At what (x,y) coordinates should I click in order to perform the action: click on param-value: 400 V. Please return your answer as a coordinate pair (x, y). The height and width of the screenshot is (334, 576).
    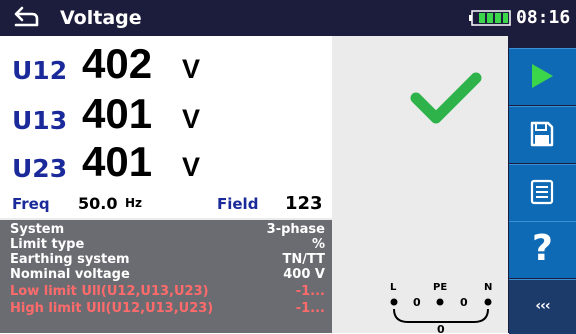
    Looking at the image, I should click on (304, 274).